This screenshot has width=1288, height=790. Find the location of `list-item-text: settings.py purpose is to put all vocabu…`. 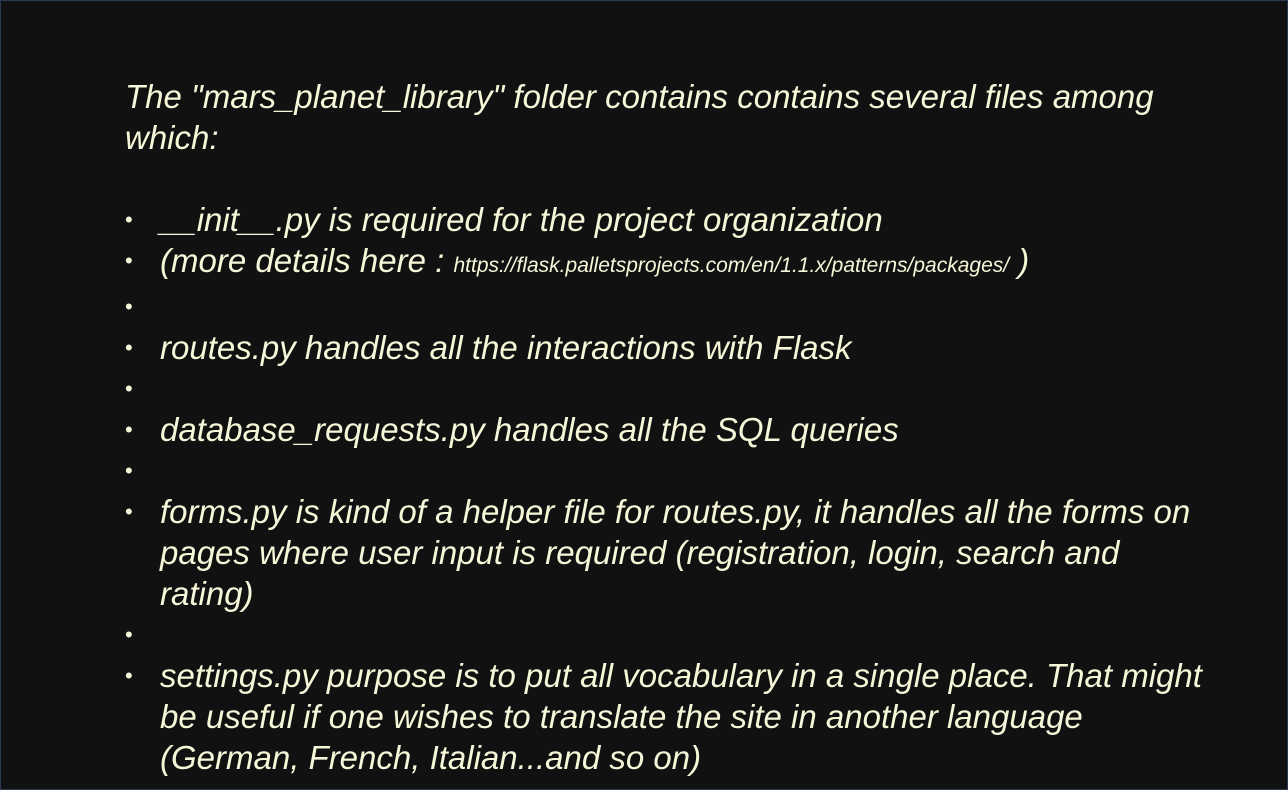

list-item-text: settings.py purpose is to put all vocabu… is located at coordinates (681, 716).